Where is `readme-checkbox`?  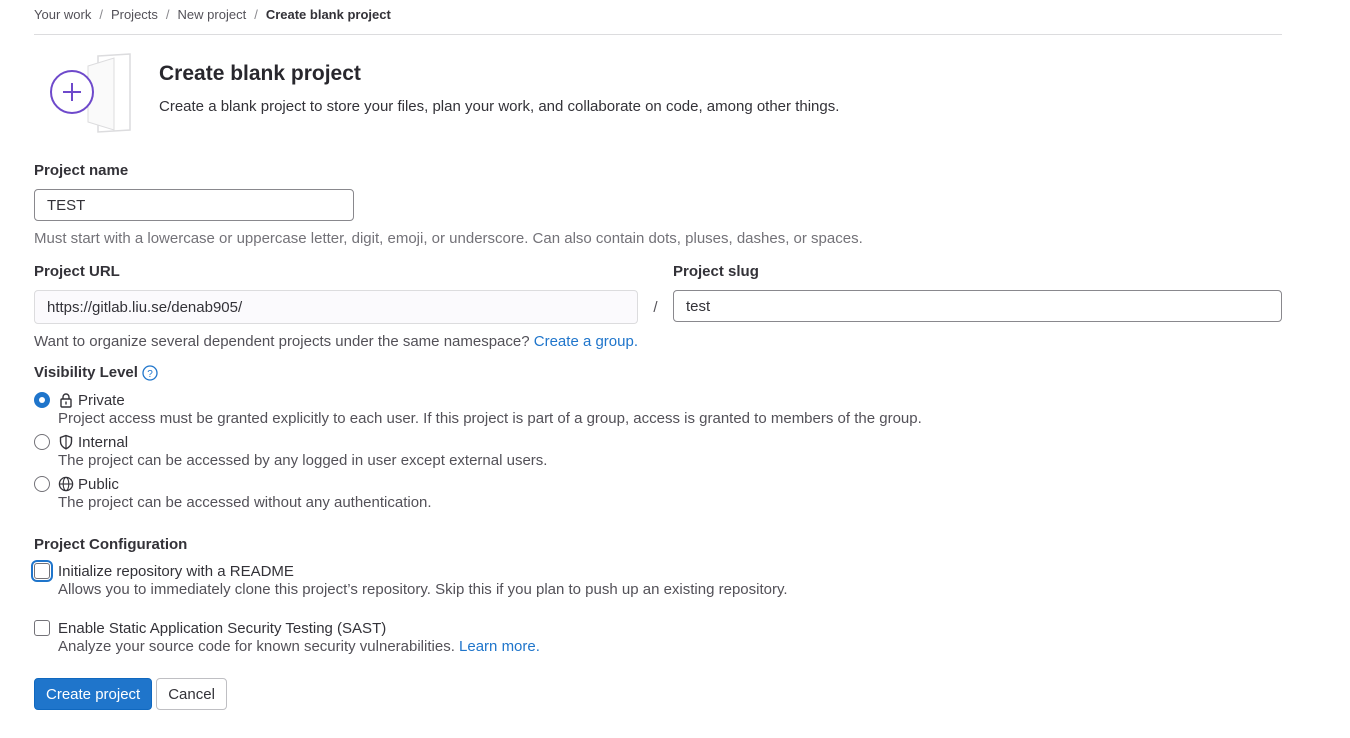
readme-checkbox is located at coordinates (42, 571).